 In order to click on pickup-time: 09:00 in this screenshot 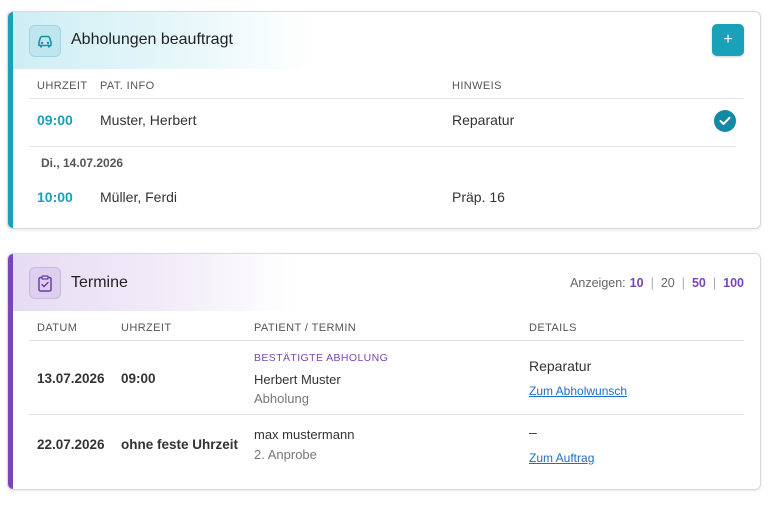, I will do `click(55, 120)`.